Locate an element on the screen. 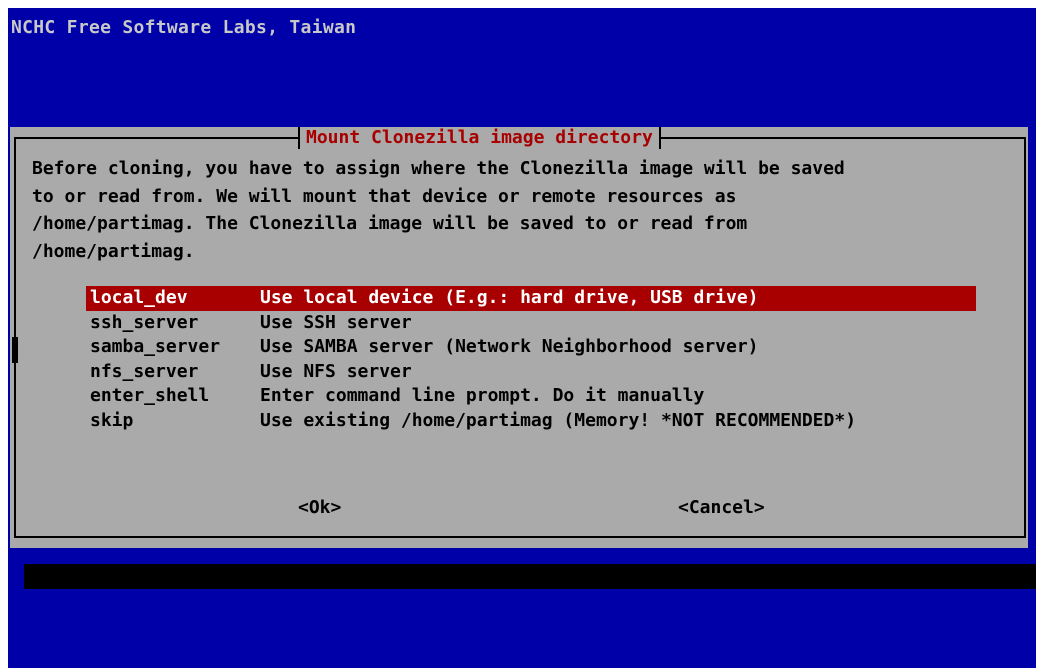 The image size is (1045, 668). menu-item-nfs-server: nfs_server Use NFS server is located at coordinates (531, 372).